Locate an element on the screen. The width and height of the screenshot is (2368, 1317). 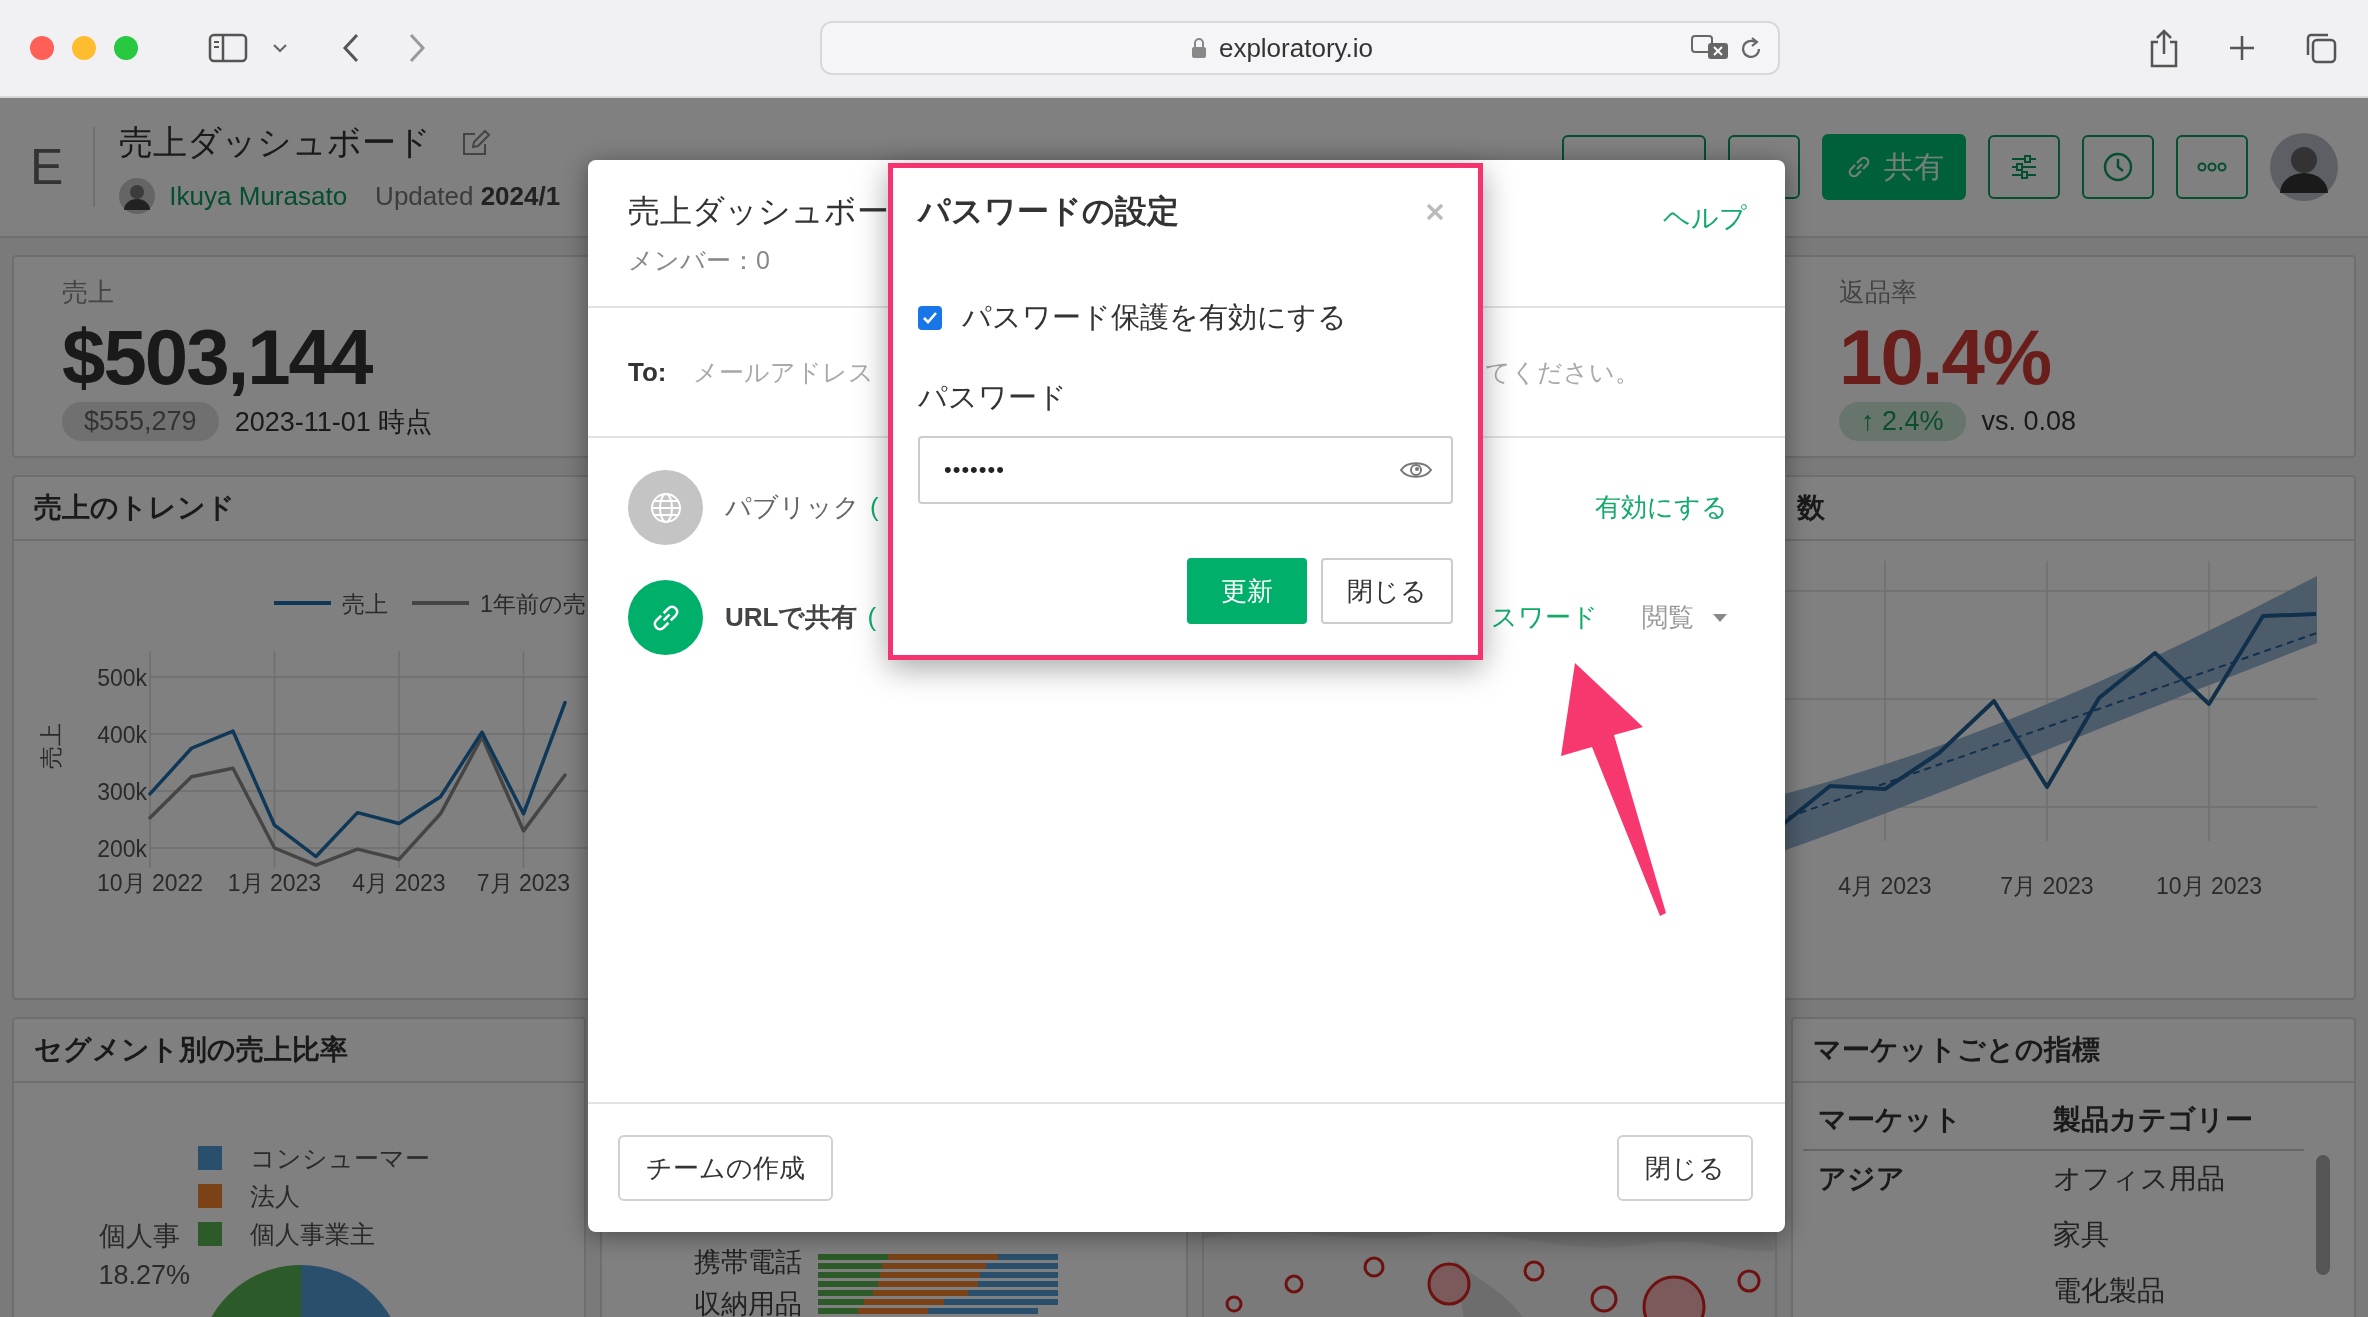
share-option-label: パブリック is located at coordinates (792, 507).